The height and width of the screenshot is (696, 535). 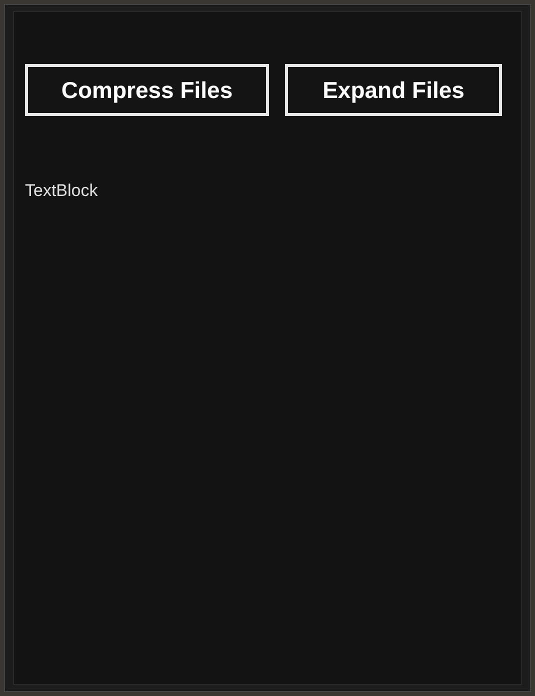 I want to click on compress-files-button: Compress Files, so click(x=147, y=90).